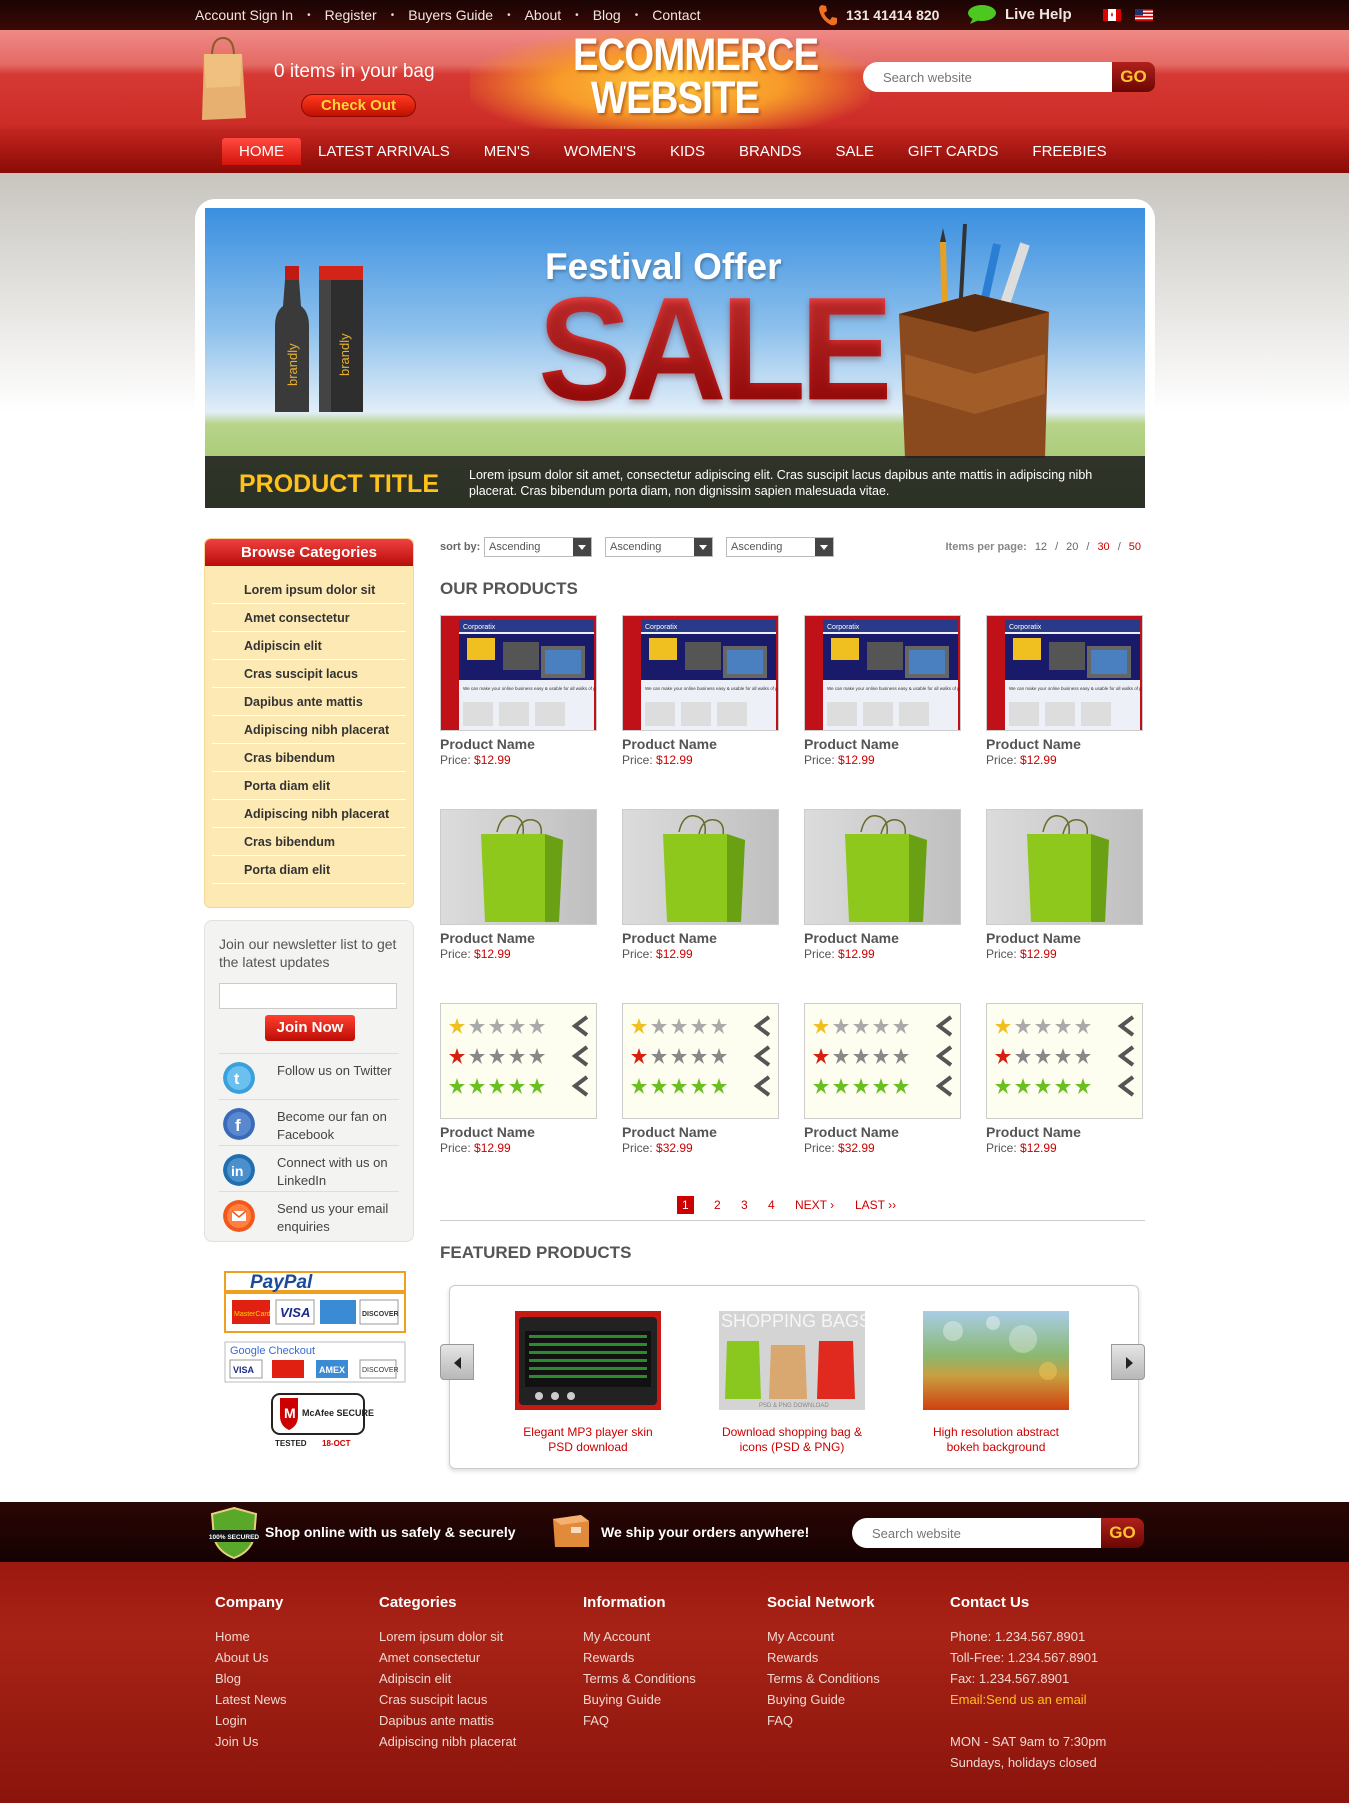  Describe the element at coordinates (823, 1702) in the screenshot. I see `footer-link: Buying Guide` at that location.